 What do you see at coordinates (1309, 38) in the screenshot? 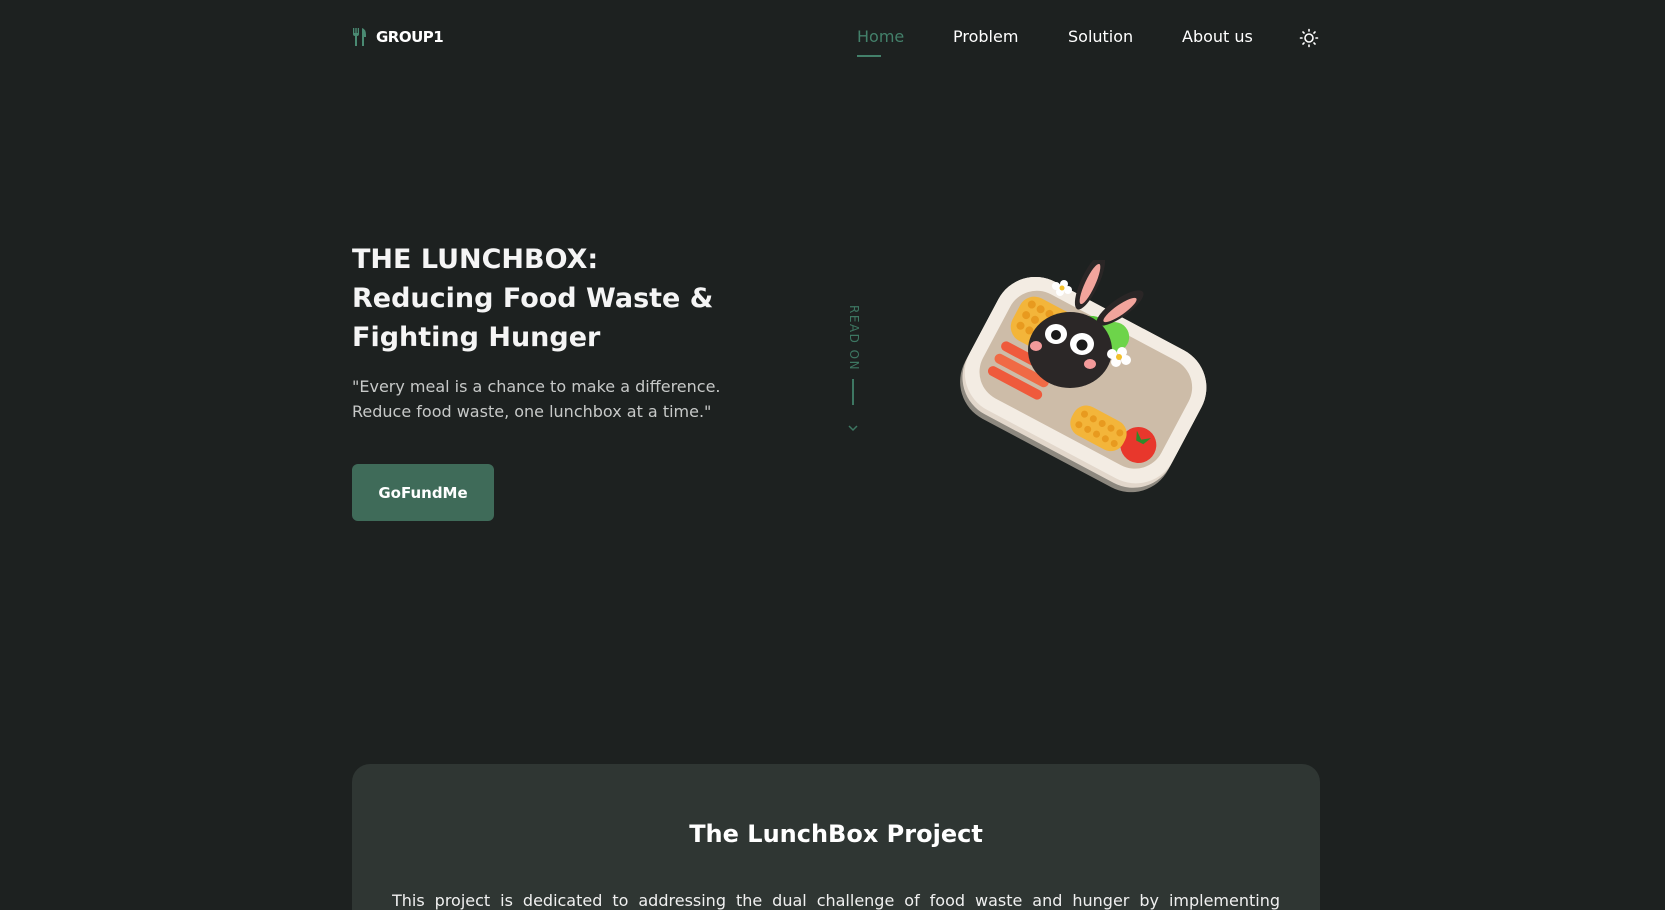
I see `sun-icon` at bounding box center [1309, 38].